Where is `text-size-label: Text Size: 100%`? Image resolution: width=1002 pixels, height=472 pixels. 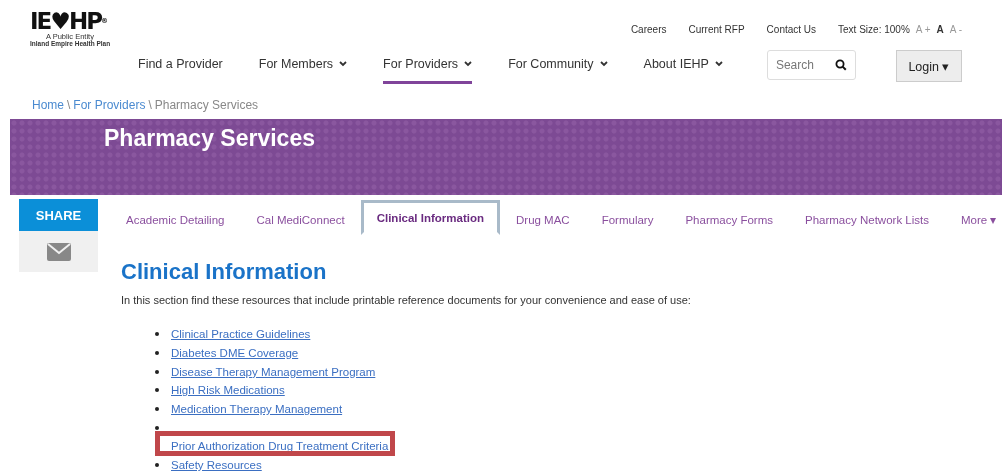
text-size-label: Text Size: 100% is located at coordinates (874, 29).